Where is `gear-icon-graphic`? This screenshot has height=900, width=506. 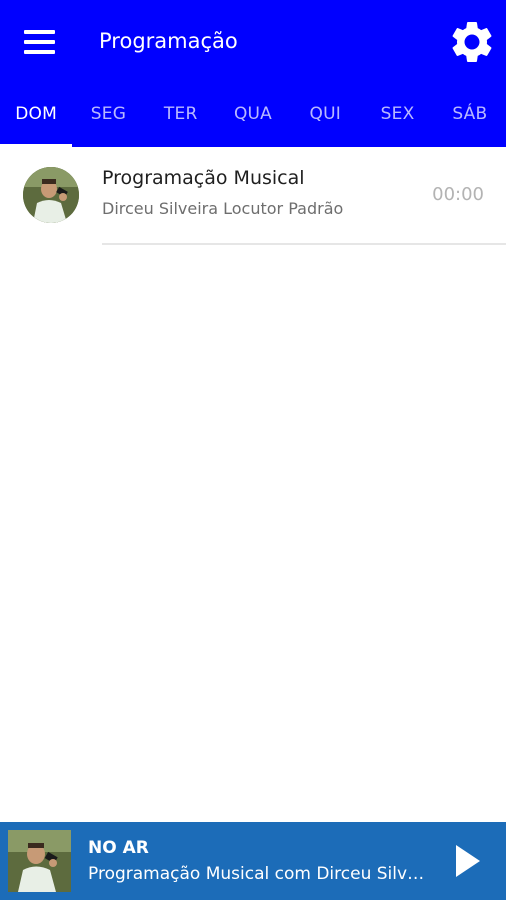
gear-icon-graphic is located at coordinates (472, 42).